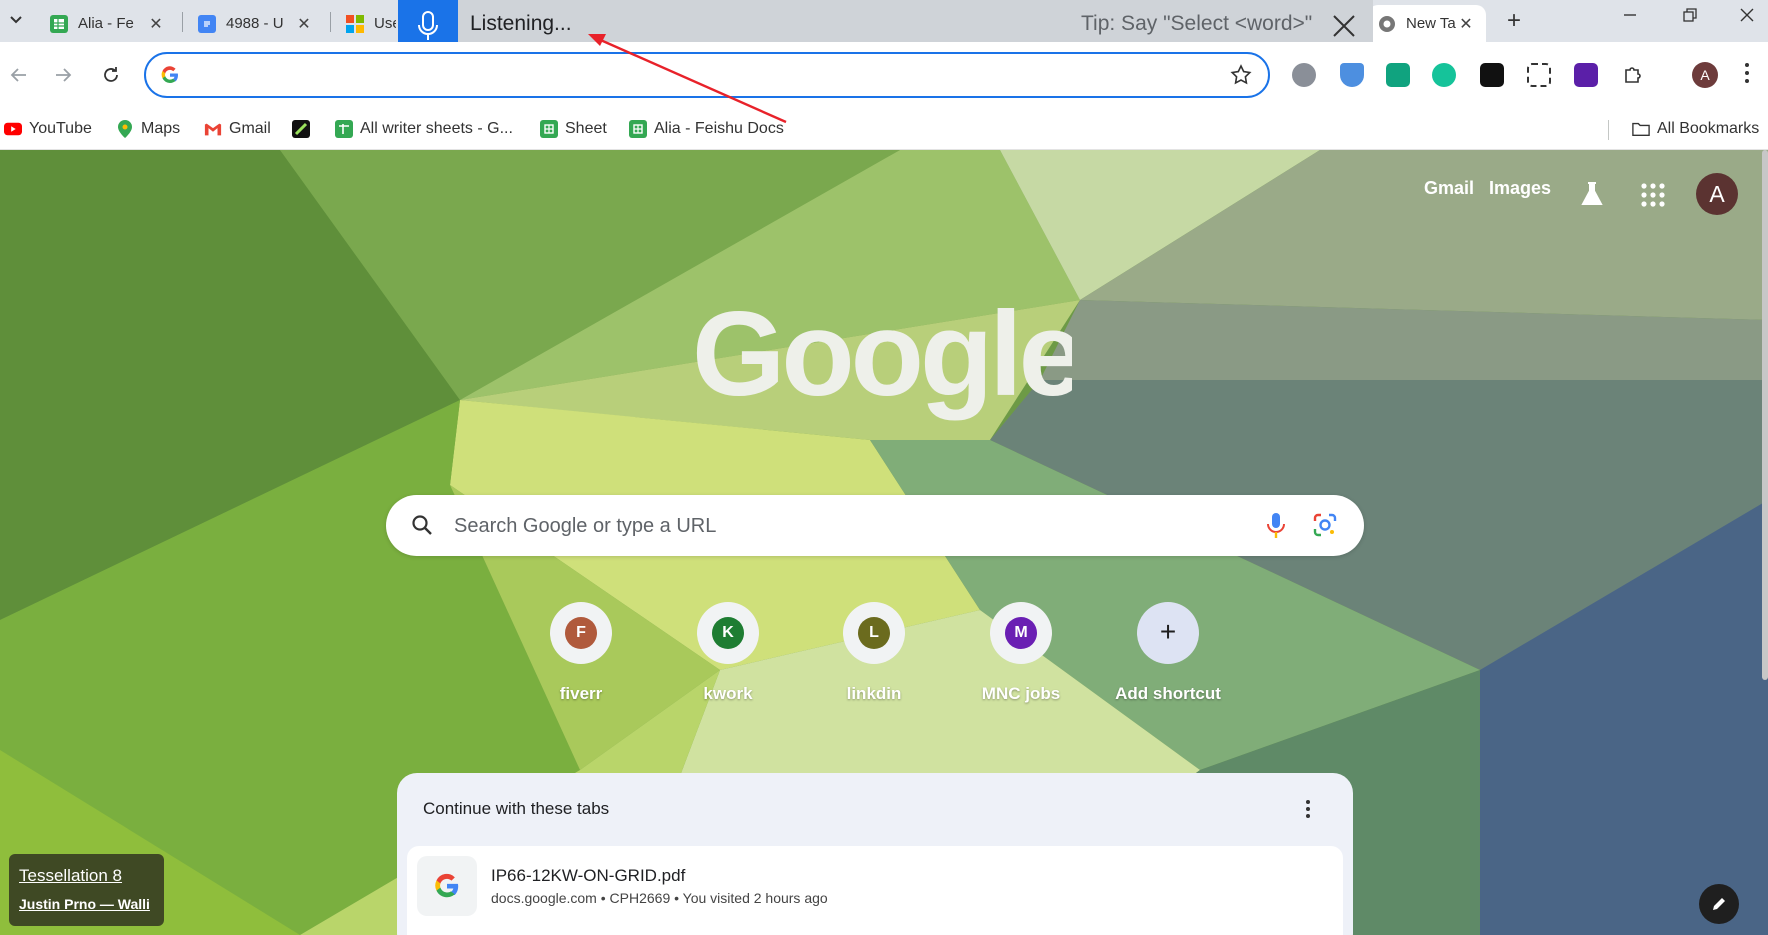  Describe the element at coordinates (1747, 21) in the screenshot. I see `close-window-button` at that location.